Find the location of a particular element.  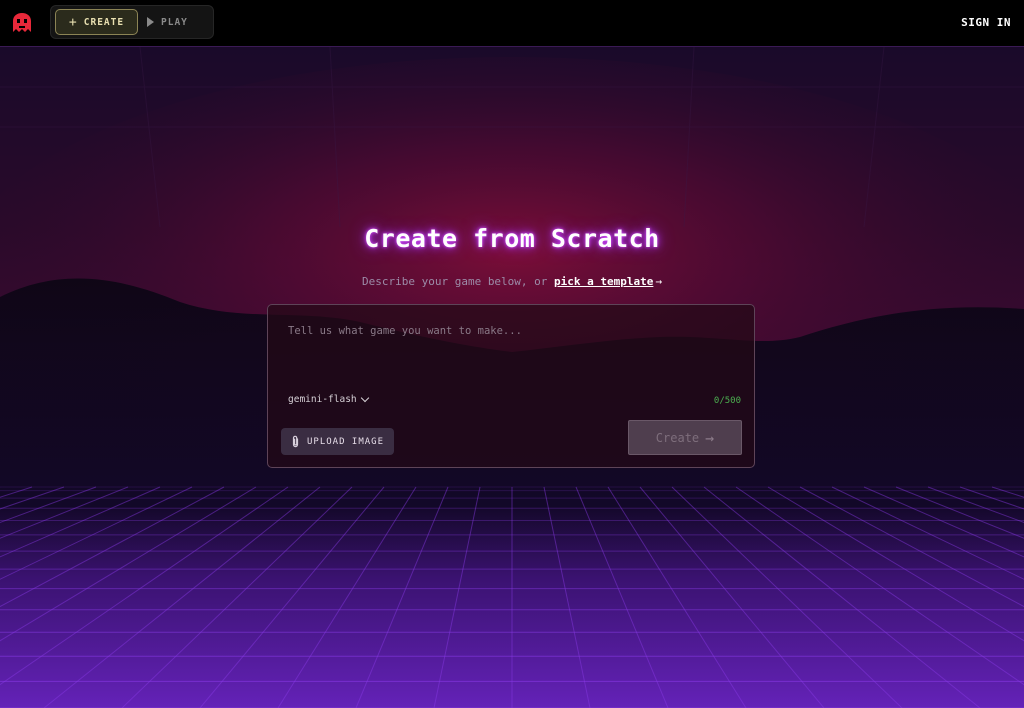

paperclip-icon is located at coordinates (295, 441).